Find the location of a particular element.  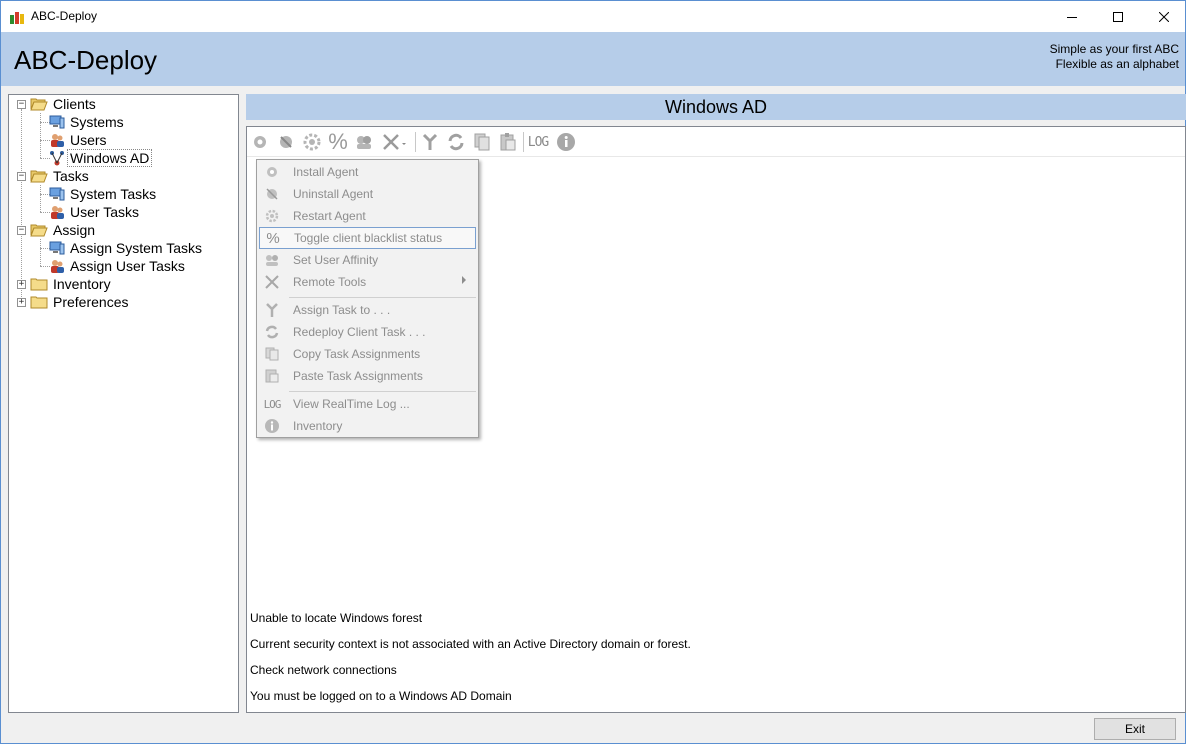

title-bar: ABC-Deploy is located at coordinates (593, 16).